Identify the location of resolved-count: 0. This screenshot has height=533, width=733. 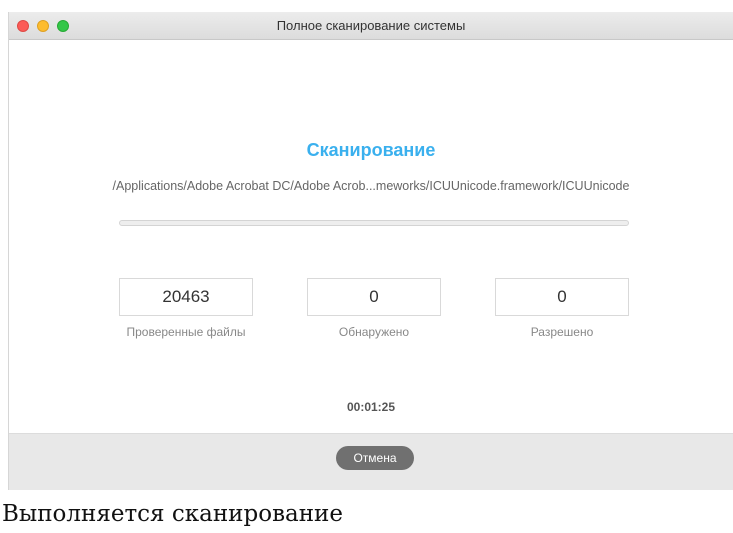
(562, 297).